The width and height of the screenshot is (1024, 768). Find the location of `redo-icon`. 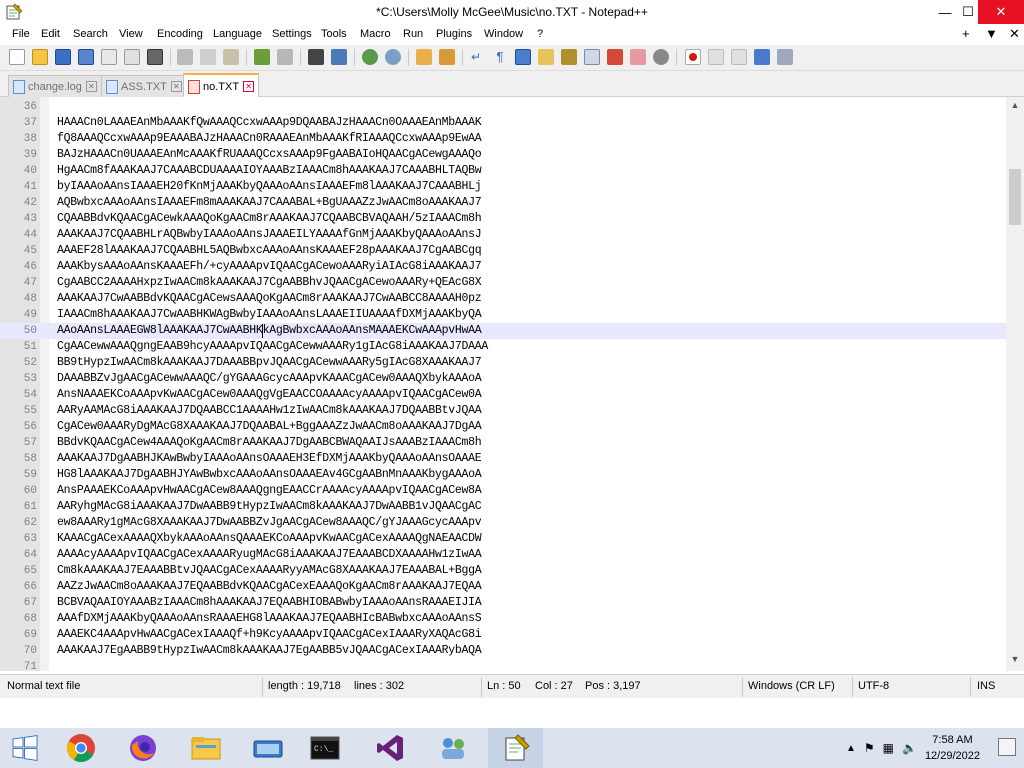

redo-icon is located at coordinates (285, 57).